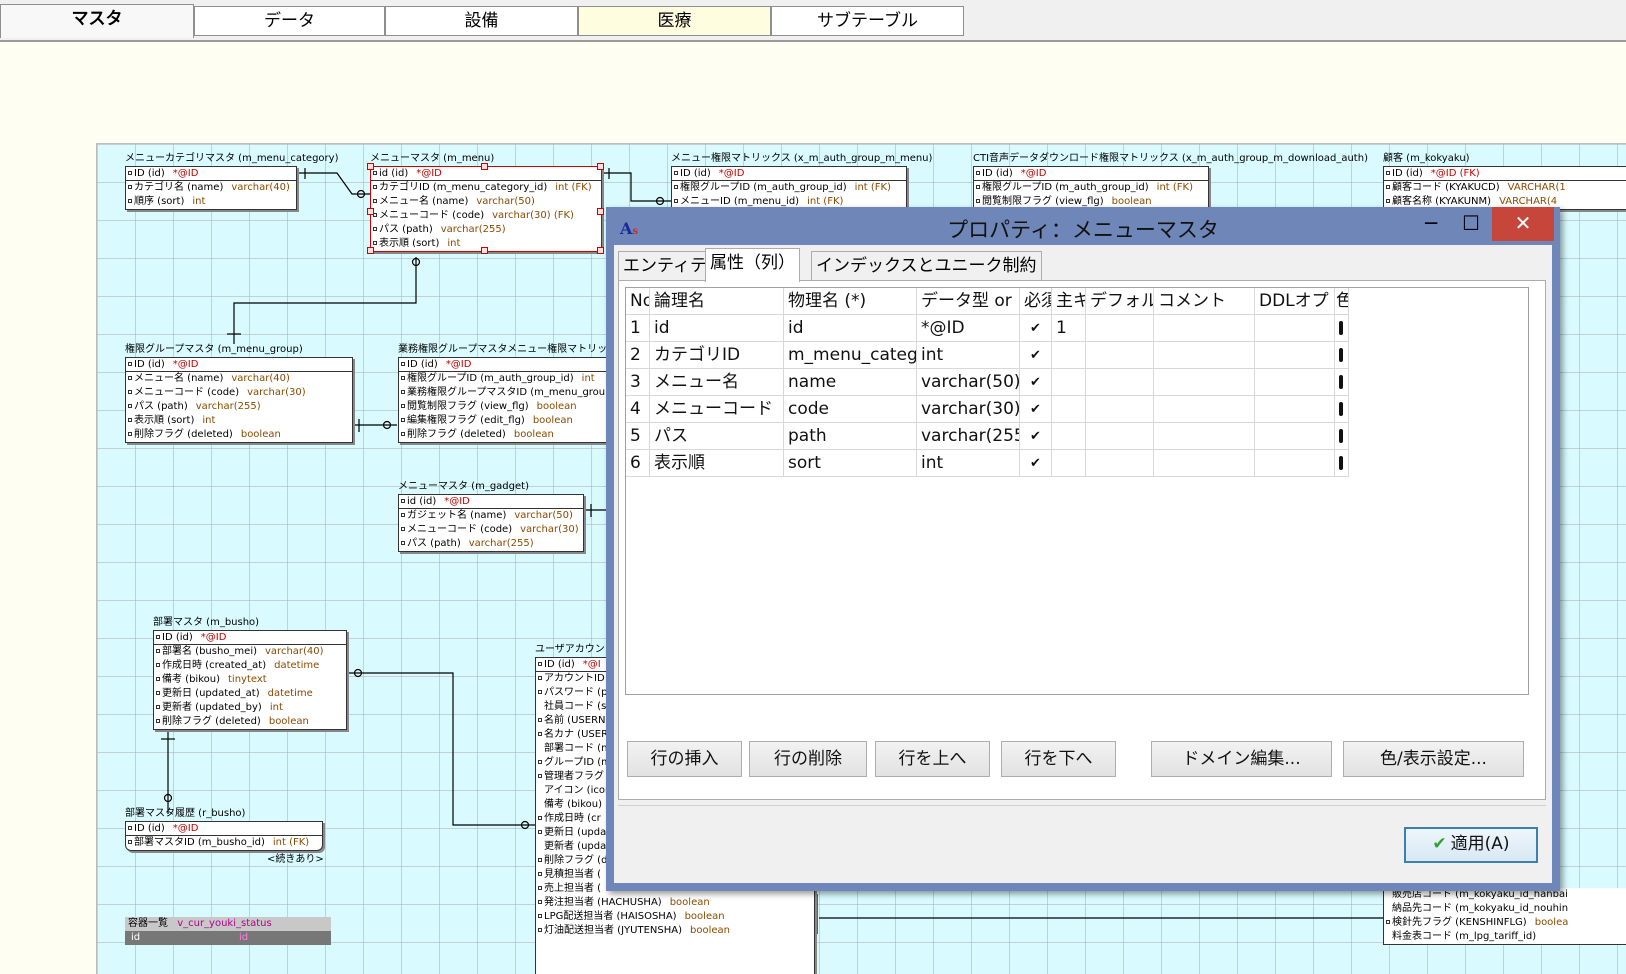  I want to click on column-header: 主キ, so click(1069, 301).